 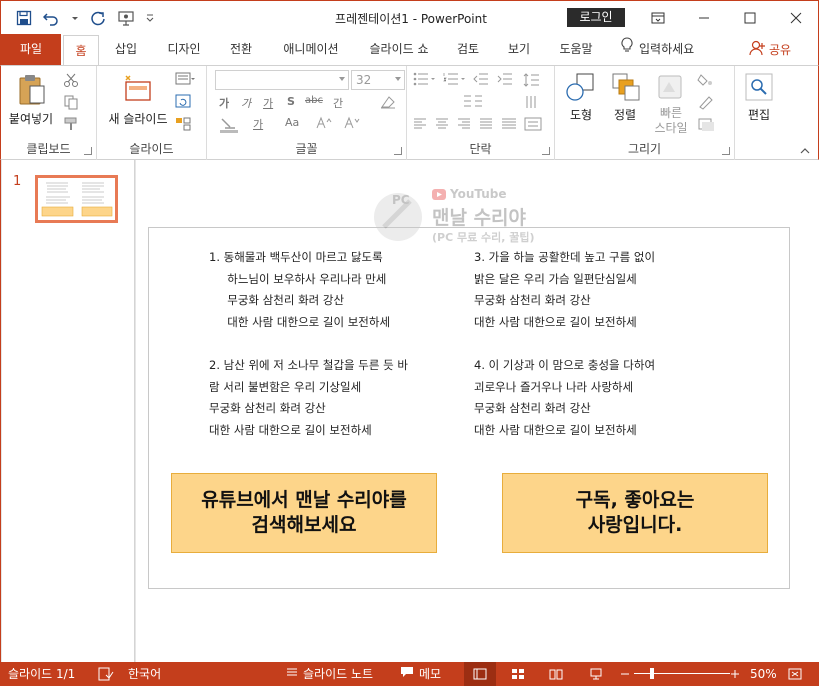 What do you see at coordinates (246, 103) in the screenshot?
I see `italic-button: 가` at bounding box center [246, 103].